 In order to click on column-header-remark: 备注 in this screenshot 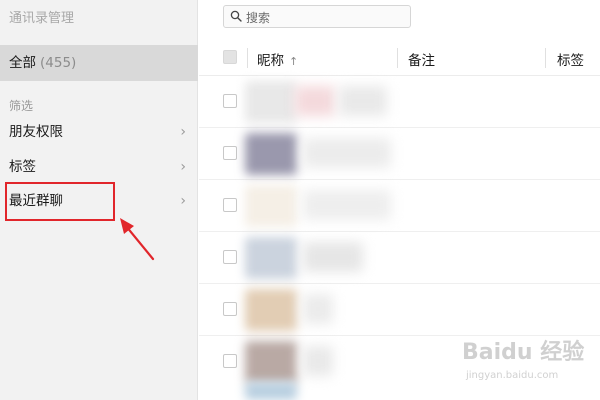, I will do `click(421, 59)`.